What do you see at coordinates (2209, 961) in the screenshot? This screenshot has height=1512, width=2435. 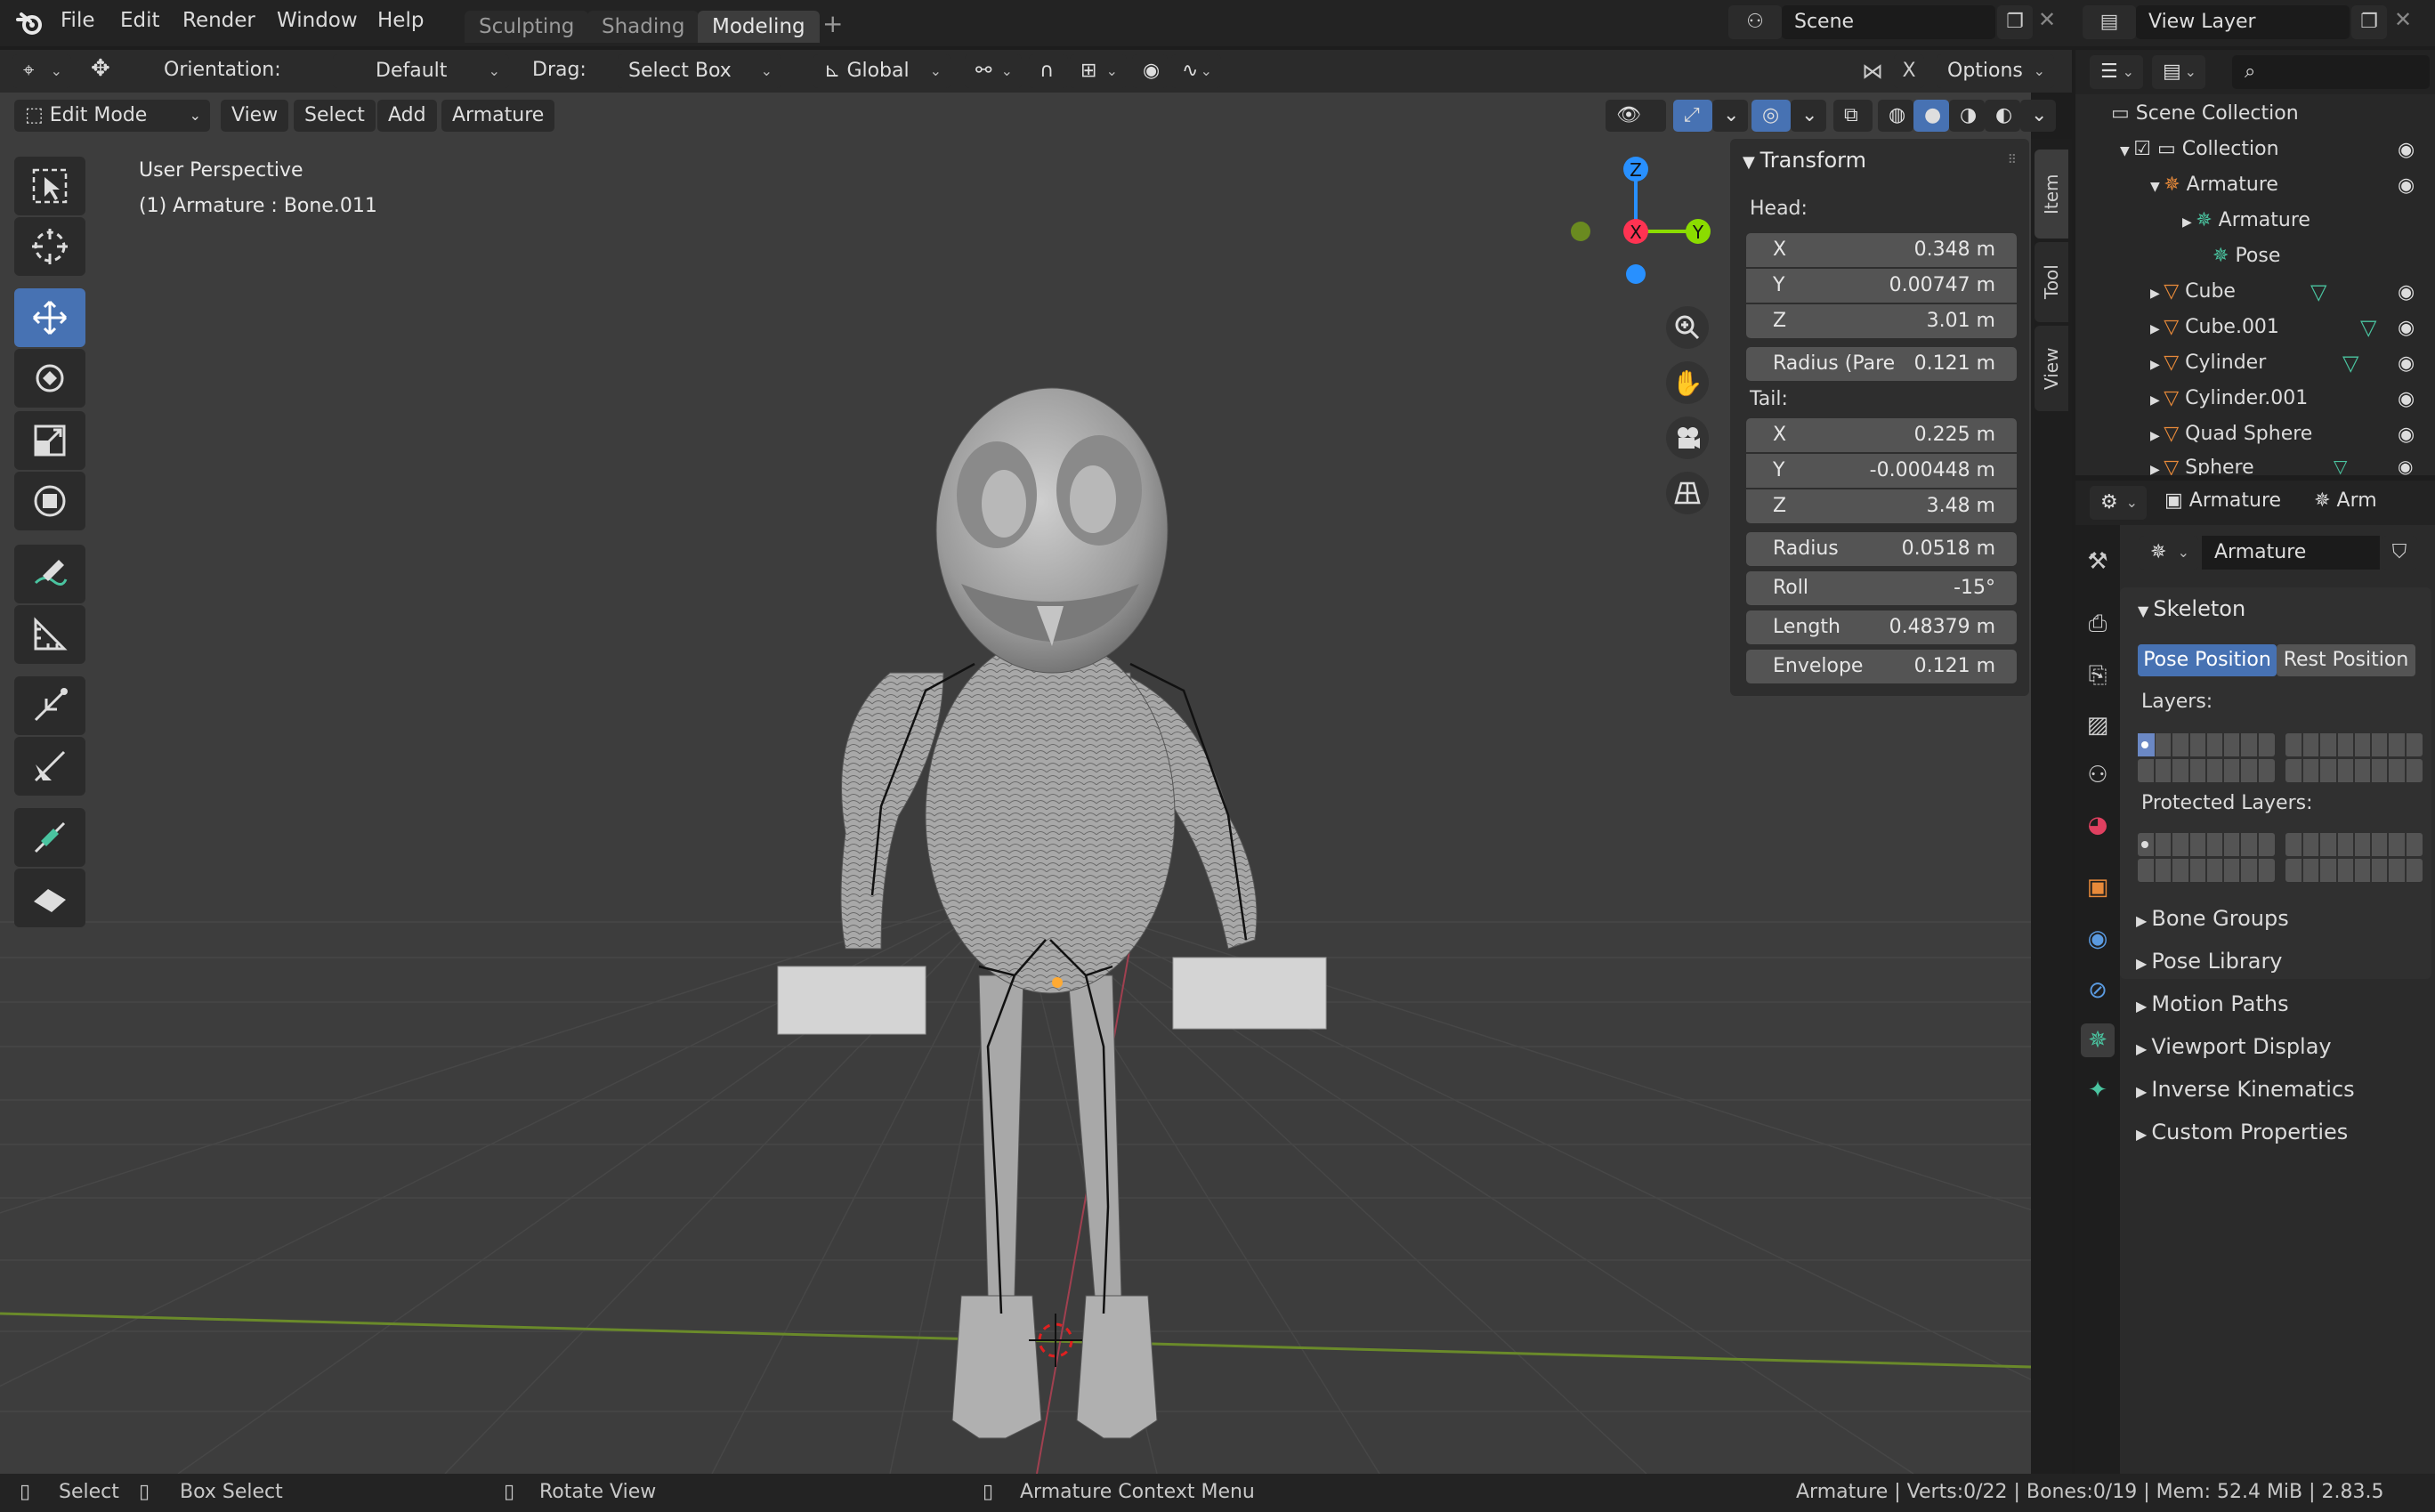 I see `pose-library-panel: ▶ Pose Library` at bounding box center [2209, 961].